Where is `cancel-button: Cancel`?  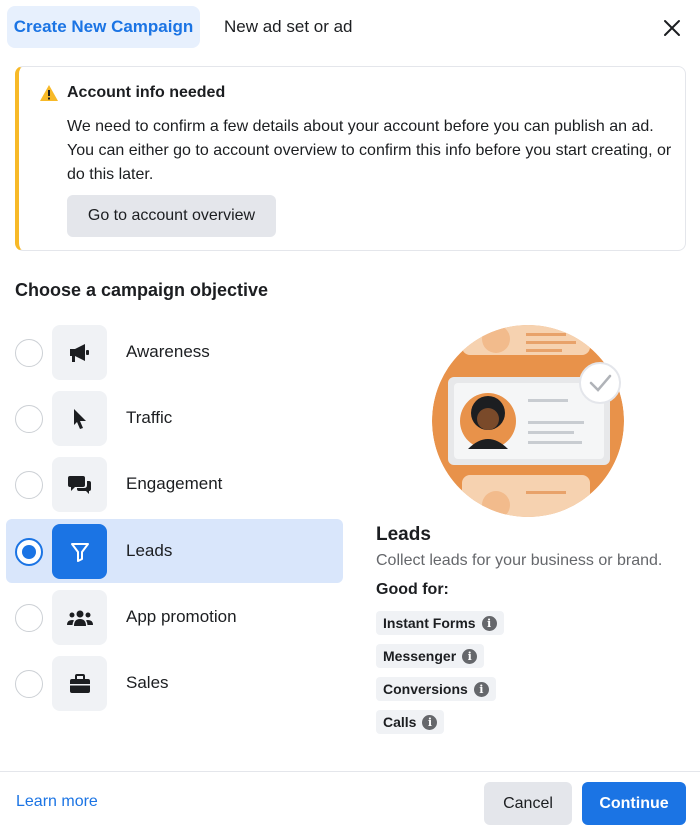 cancel-button: Cancel is located at coordinates (528, 803).